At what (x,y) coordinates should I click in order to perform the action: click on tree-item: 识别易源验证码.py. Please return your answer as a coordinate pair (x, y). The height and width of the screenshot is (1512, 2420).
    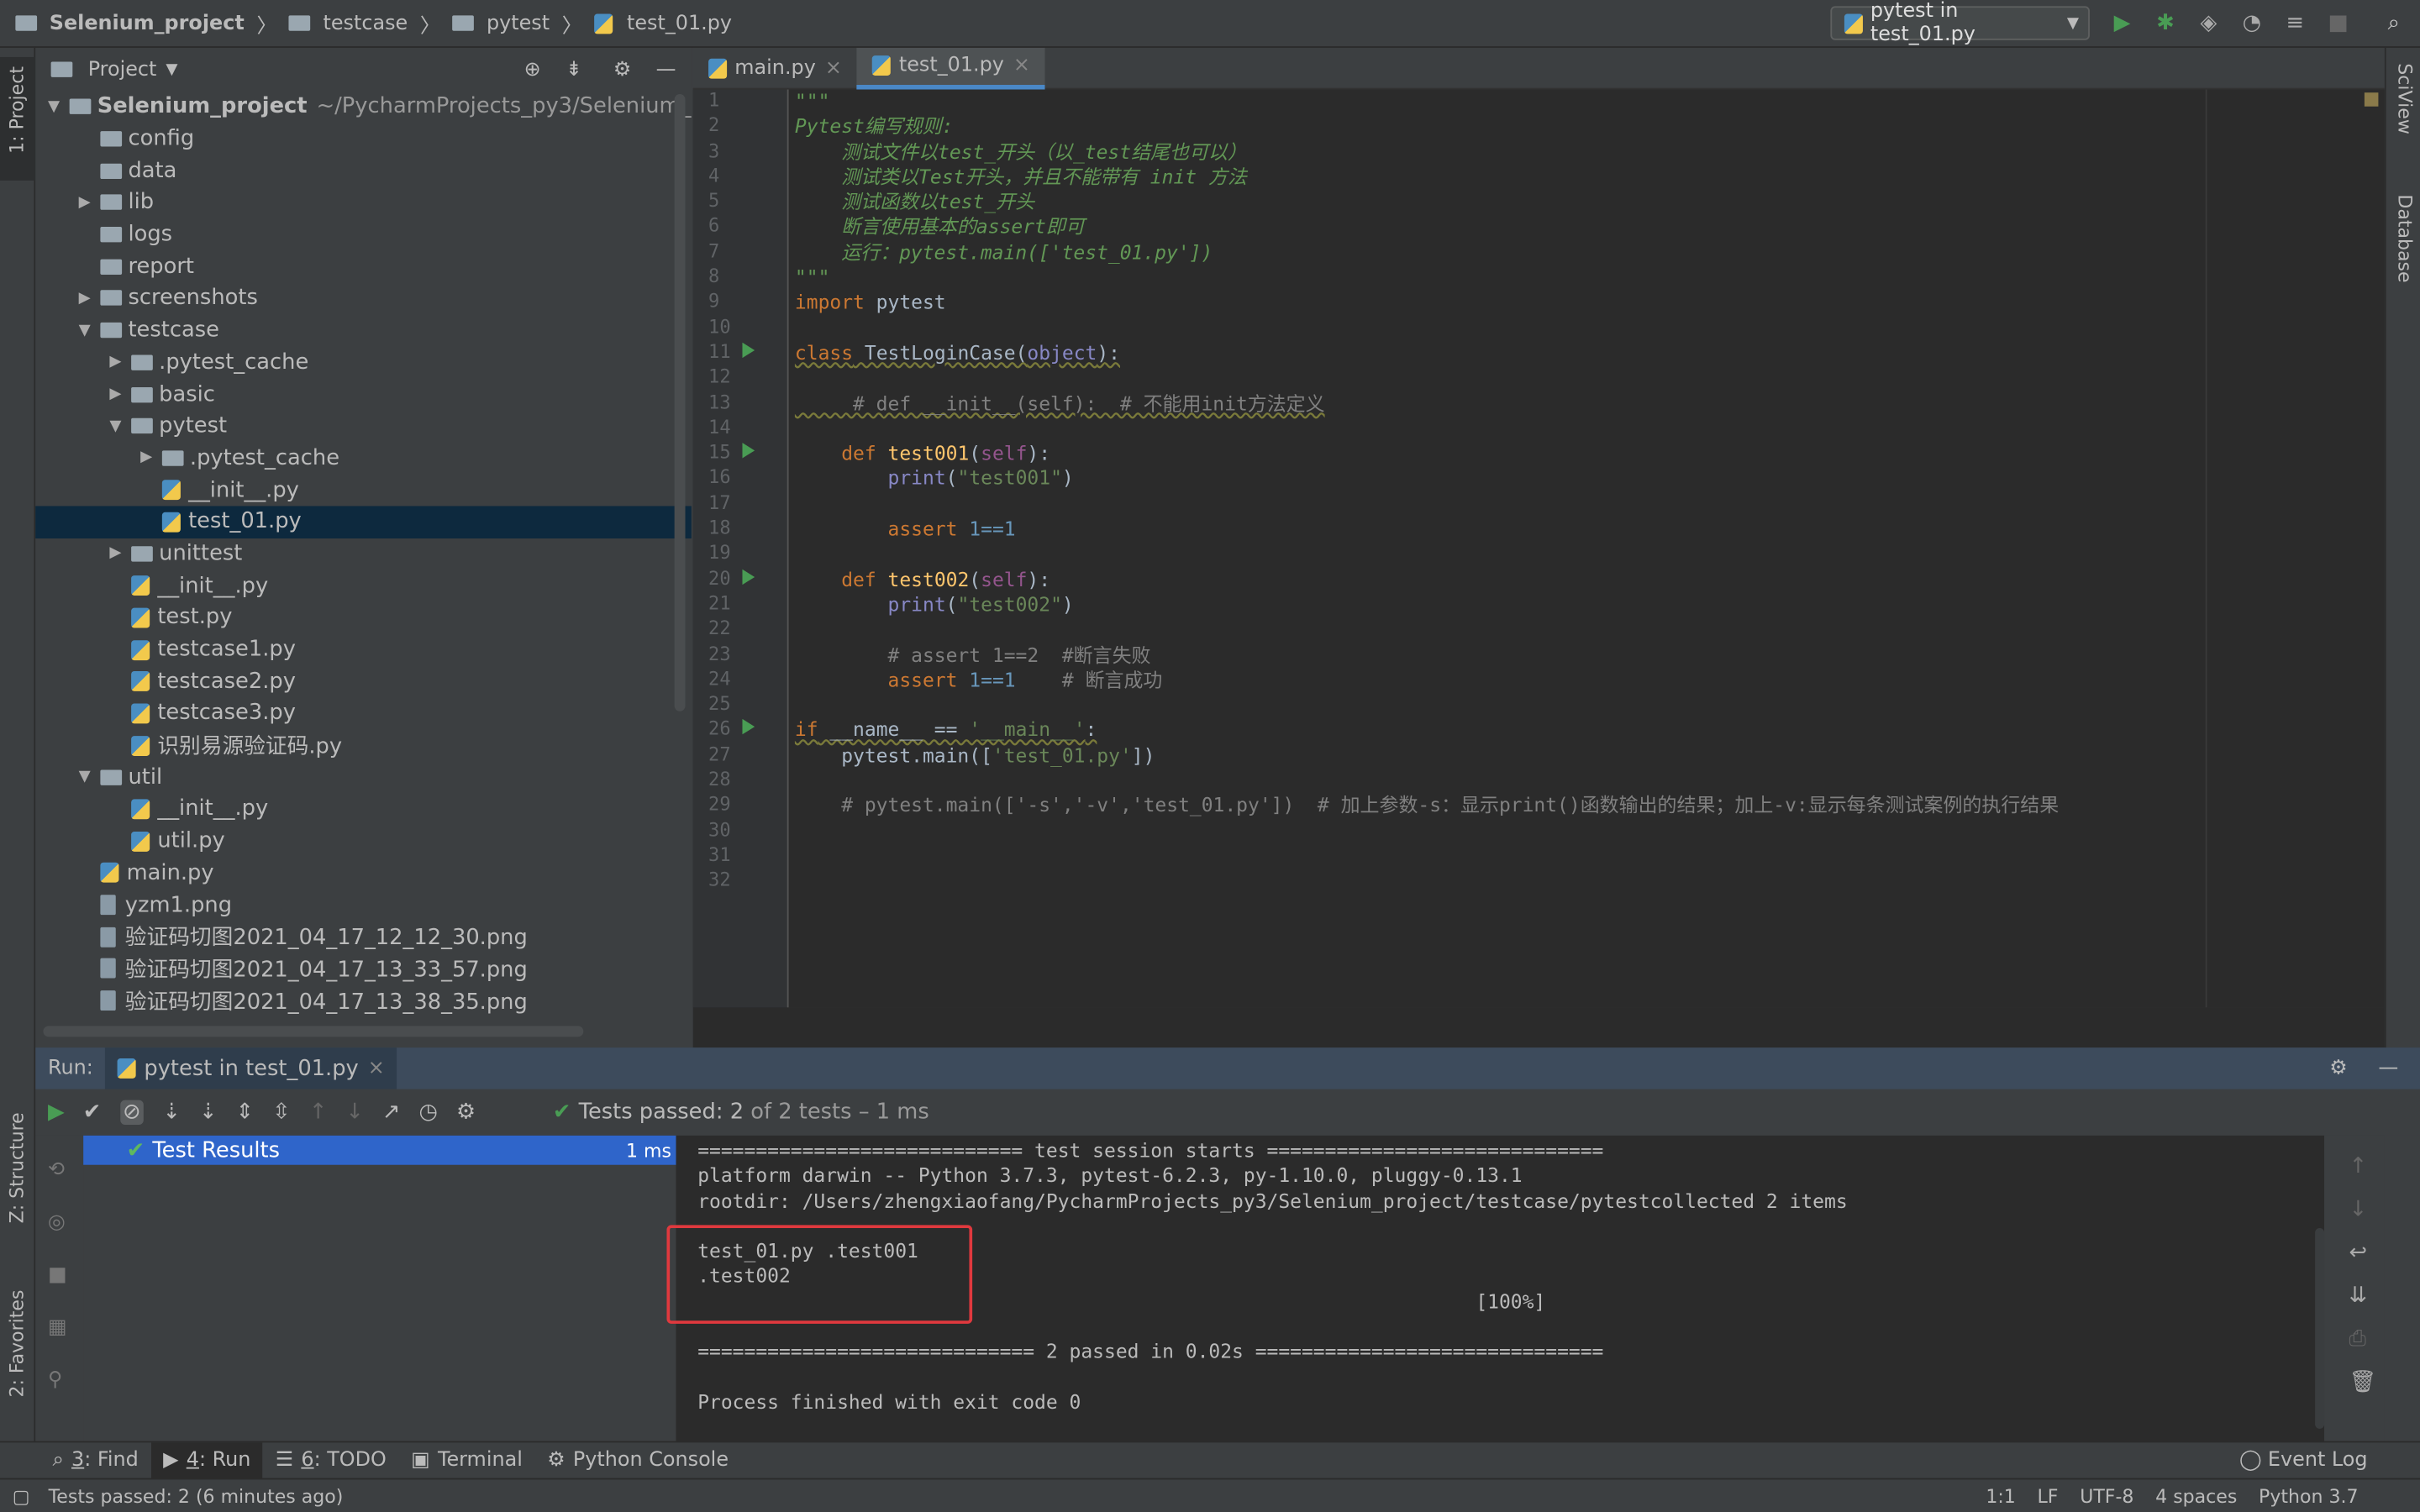
    Looking at the image, I should click on (363, 745).